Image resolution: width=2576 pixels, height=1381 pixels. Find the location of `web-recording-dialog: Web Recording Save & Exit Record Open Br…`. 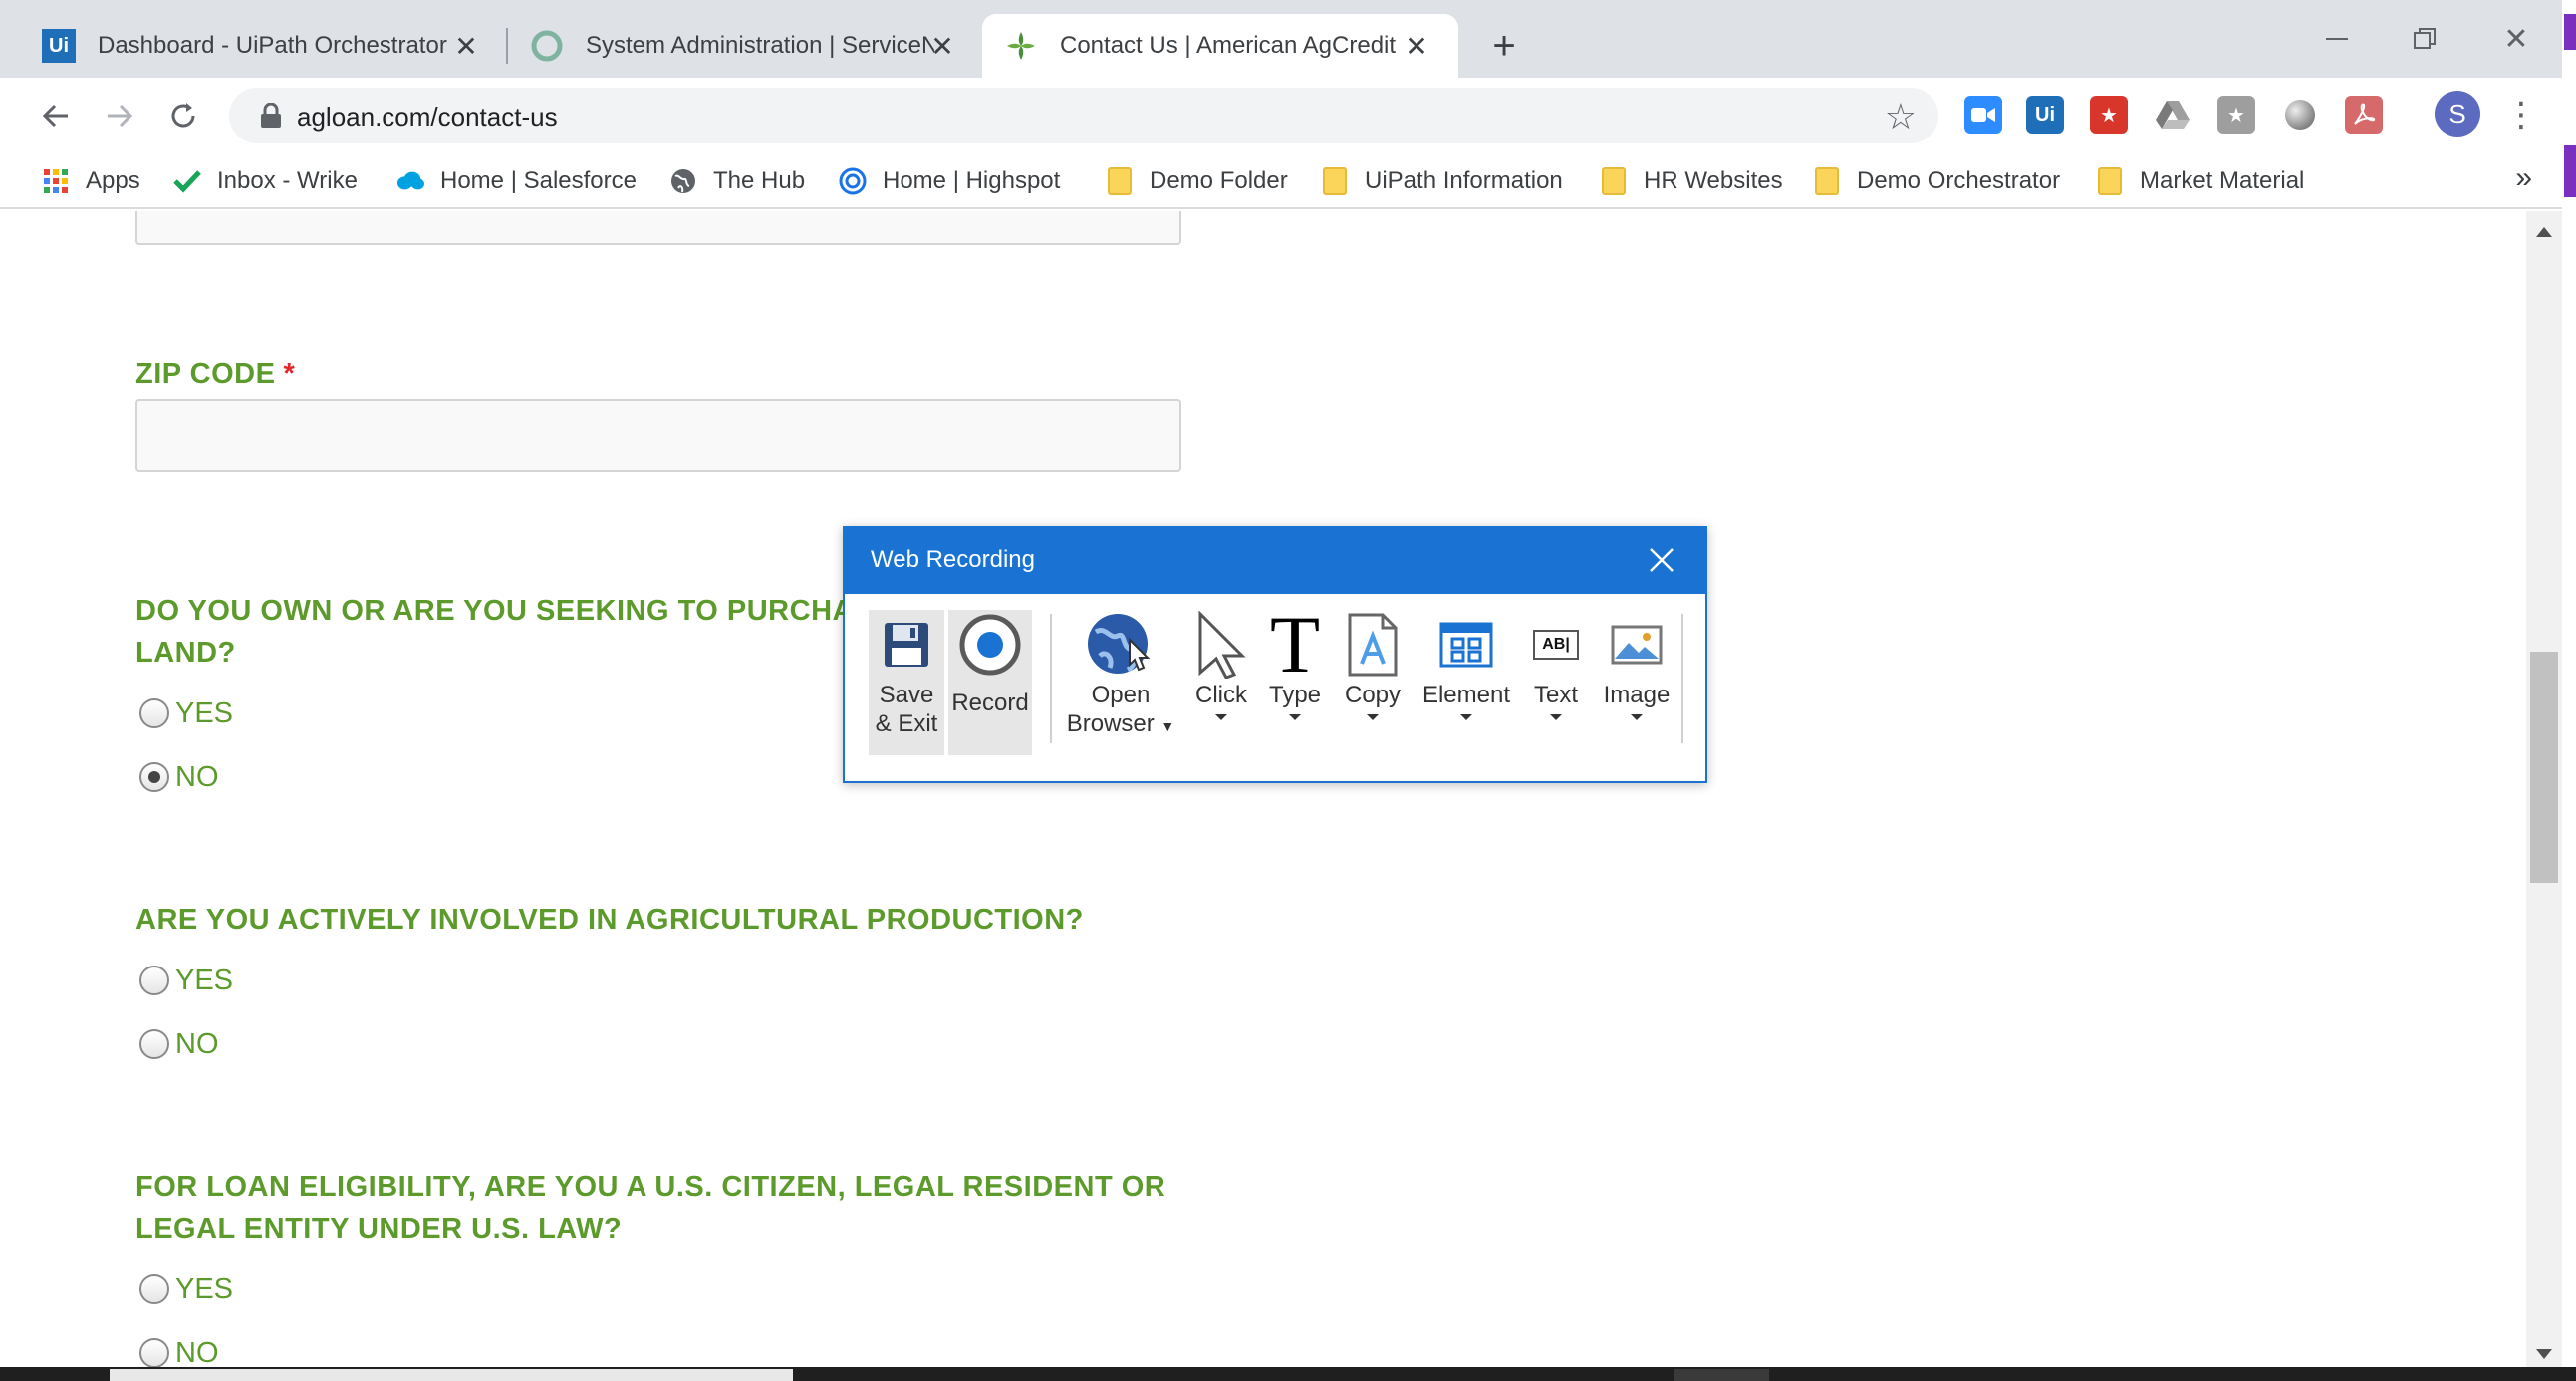

web-recording-dialog: Web Recording Save & Exit Record Open Br… is located at coordinates (1275, 654).